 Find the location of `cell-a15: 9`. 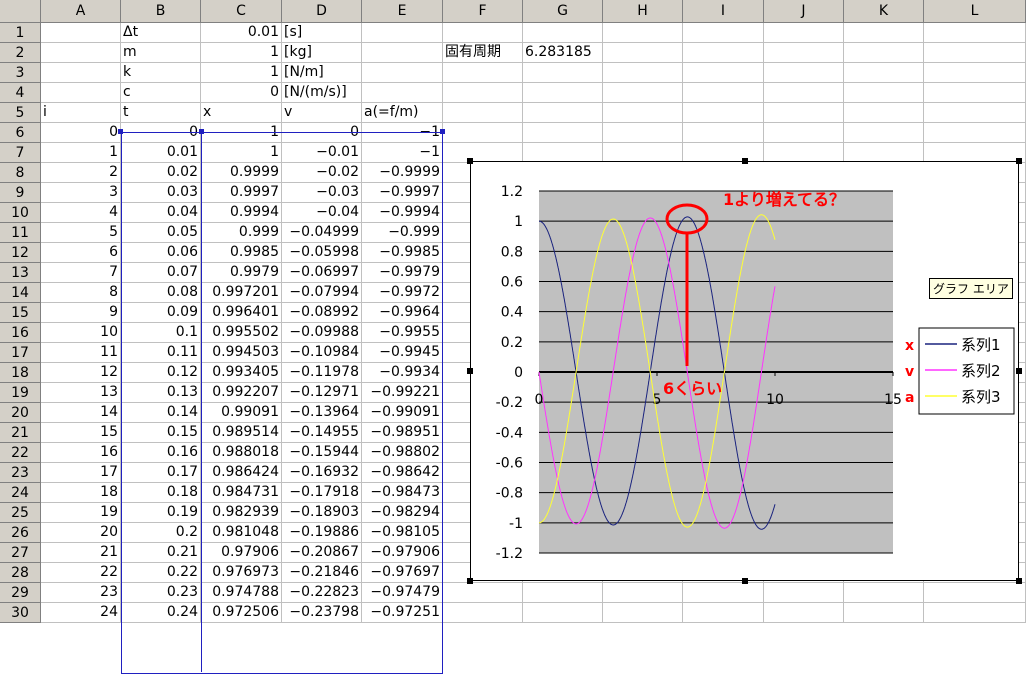

cell-a15: 9 is located at coordinates (81, 313).